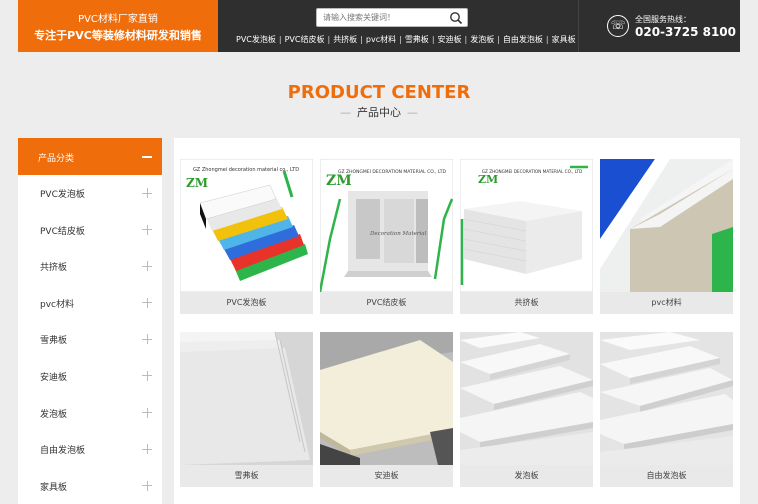  I want to click on sidebar-item-label: 发泡板, so click(54, 414).